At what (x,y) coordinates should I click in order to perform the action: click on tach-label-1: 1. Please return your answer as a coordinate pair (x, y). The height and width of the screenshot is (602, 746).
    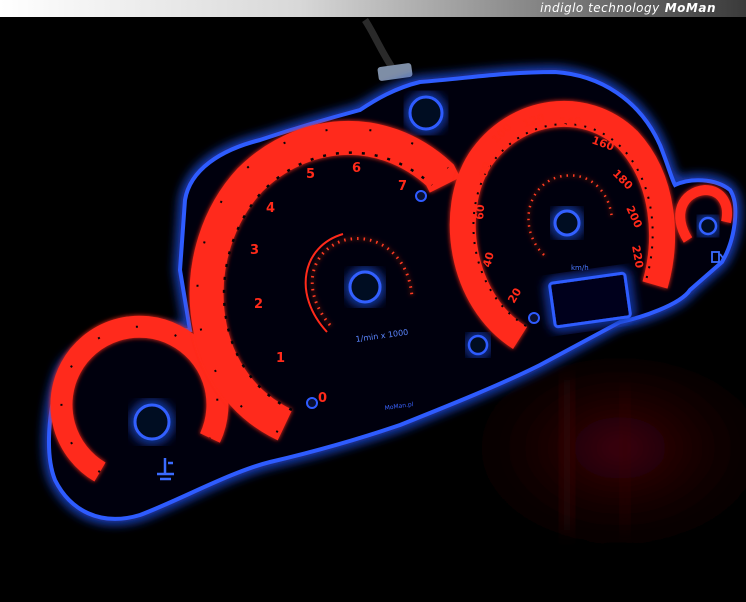
    Looking at the image, I should click on (280, 358).